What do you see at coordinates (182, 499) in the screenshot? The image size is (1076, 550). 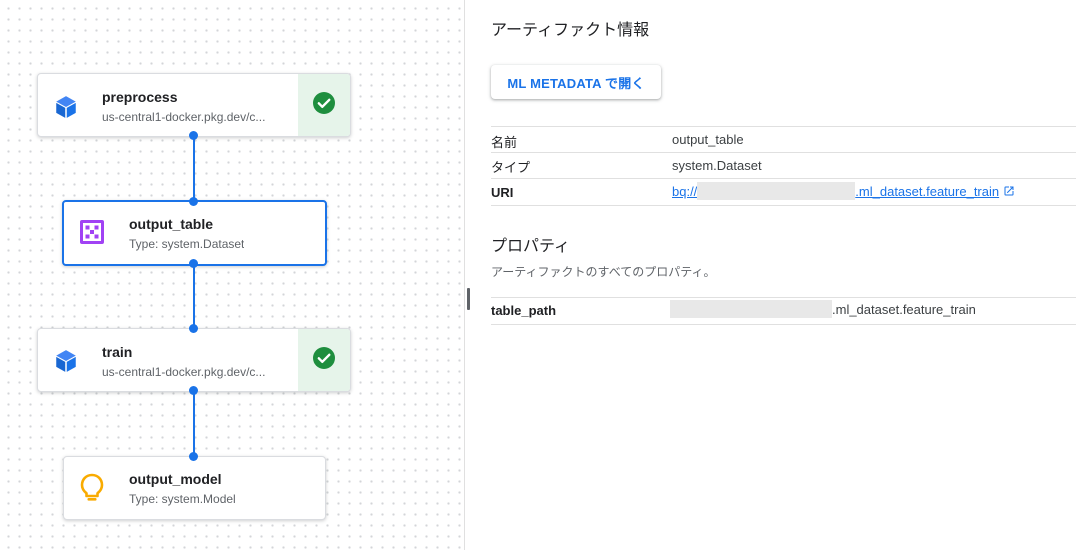 I see `node-subtitle: Type: system.Model` at bounding box center [182, 499].